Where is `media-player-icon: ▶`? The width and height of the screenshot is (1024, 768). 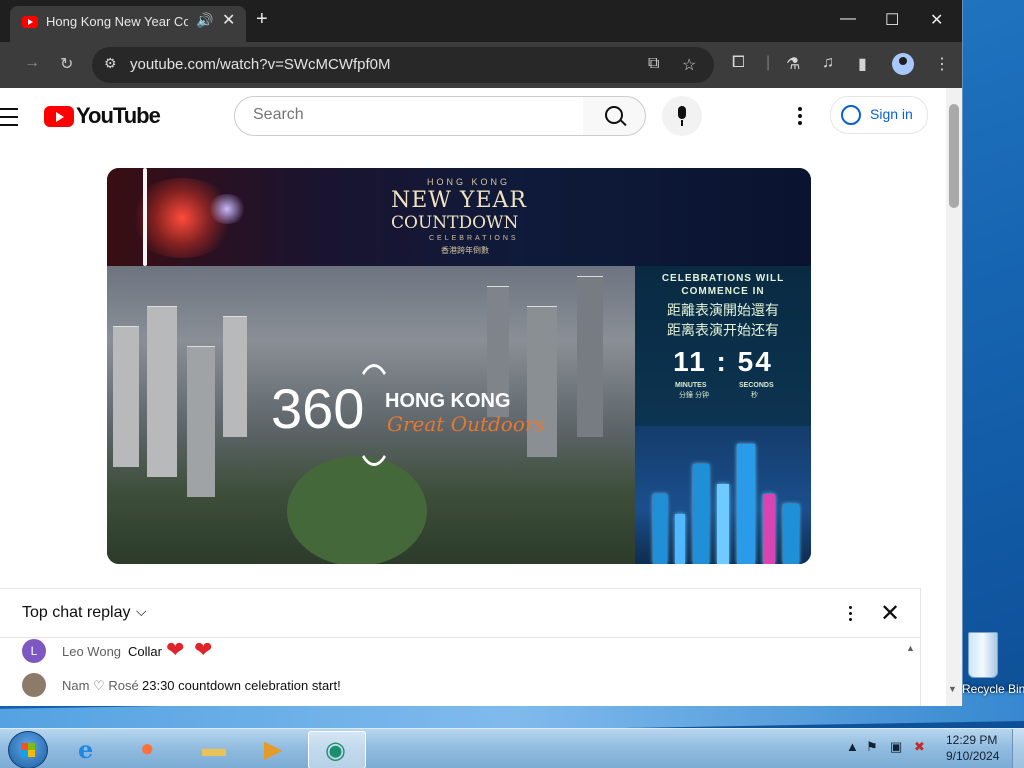 media-player-icon: ▶ is located at coordinates (273, 749).